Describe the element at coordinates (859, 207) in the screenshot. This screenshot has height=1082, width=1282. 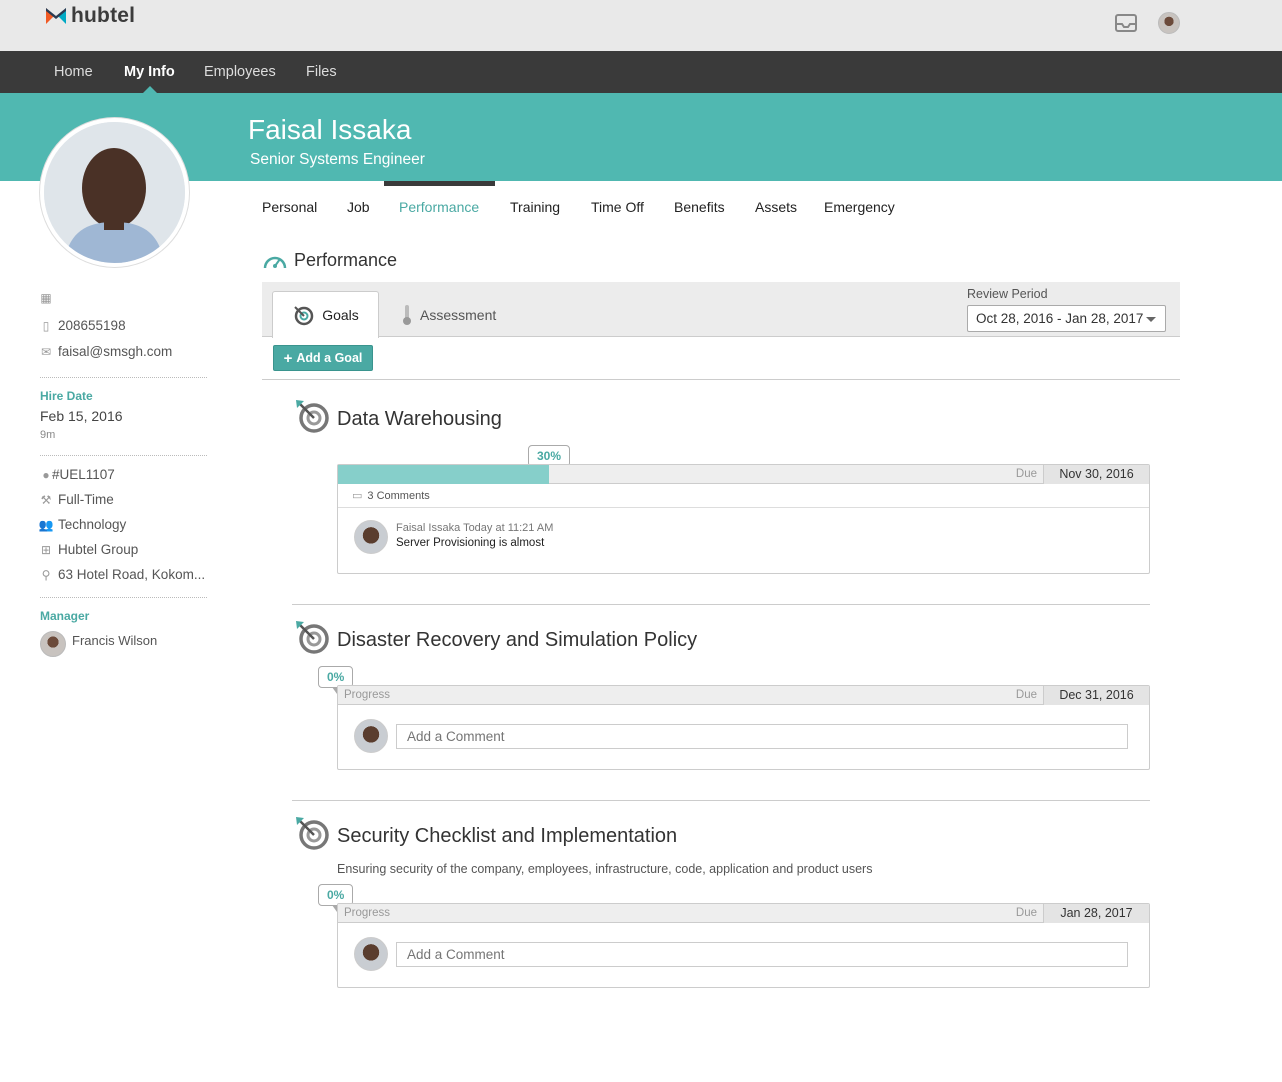
I see `tab-emergency: Emergency` at that location.